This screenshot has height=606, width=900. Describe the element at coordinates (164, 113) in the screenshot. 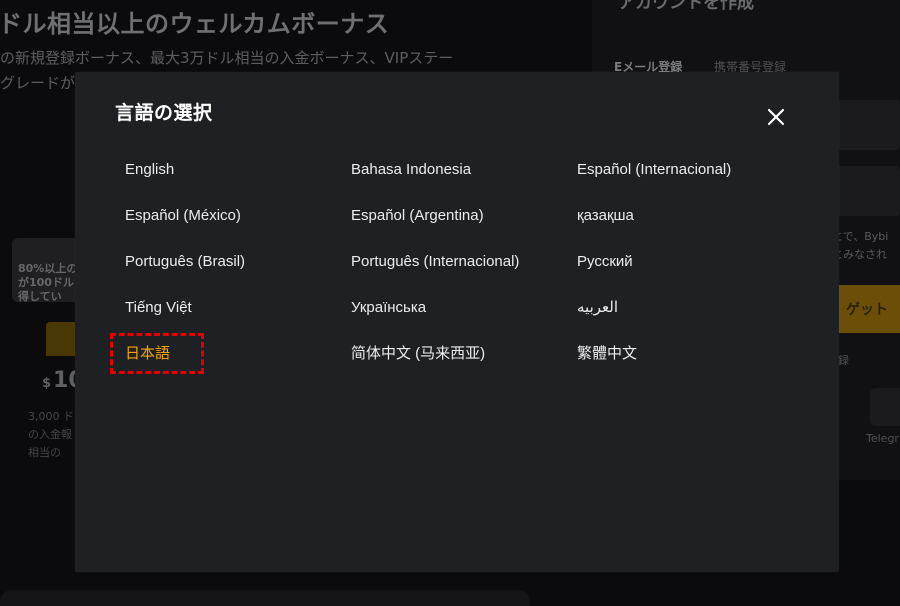

I see `modal-title: 言語の選択` at that location.